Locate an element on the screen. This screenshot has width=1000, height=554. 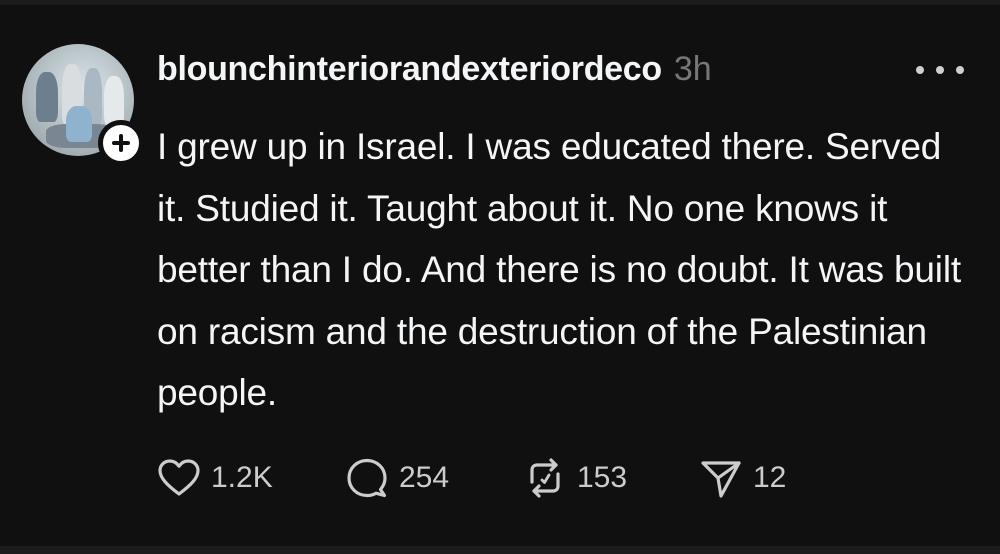
follow-button is located at coordinates (121, 143).